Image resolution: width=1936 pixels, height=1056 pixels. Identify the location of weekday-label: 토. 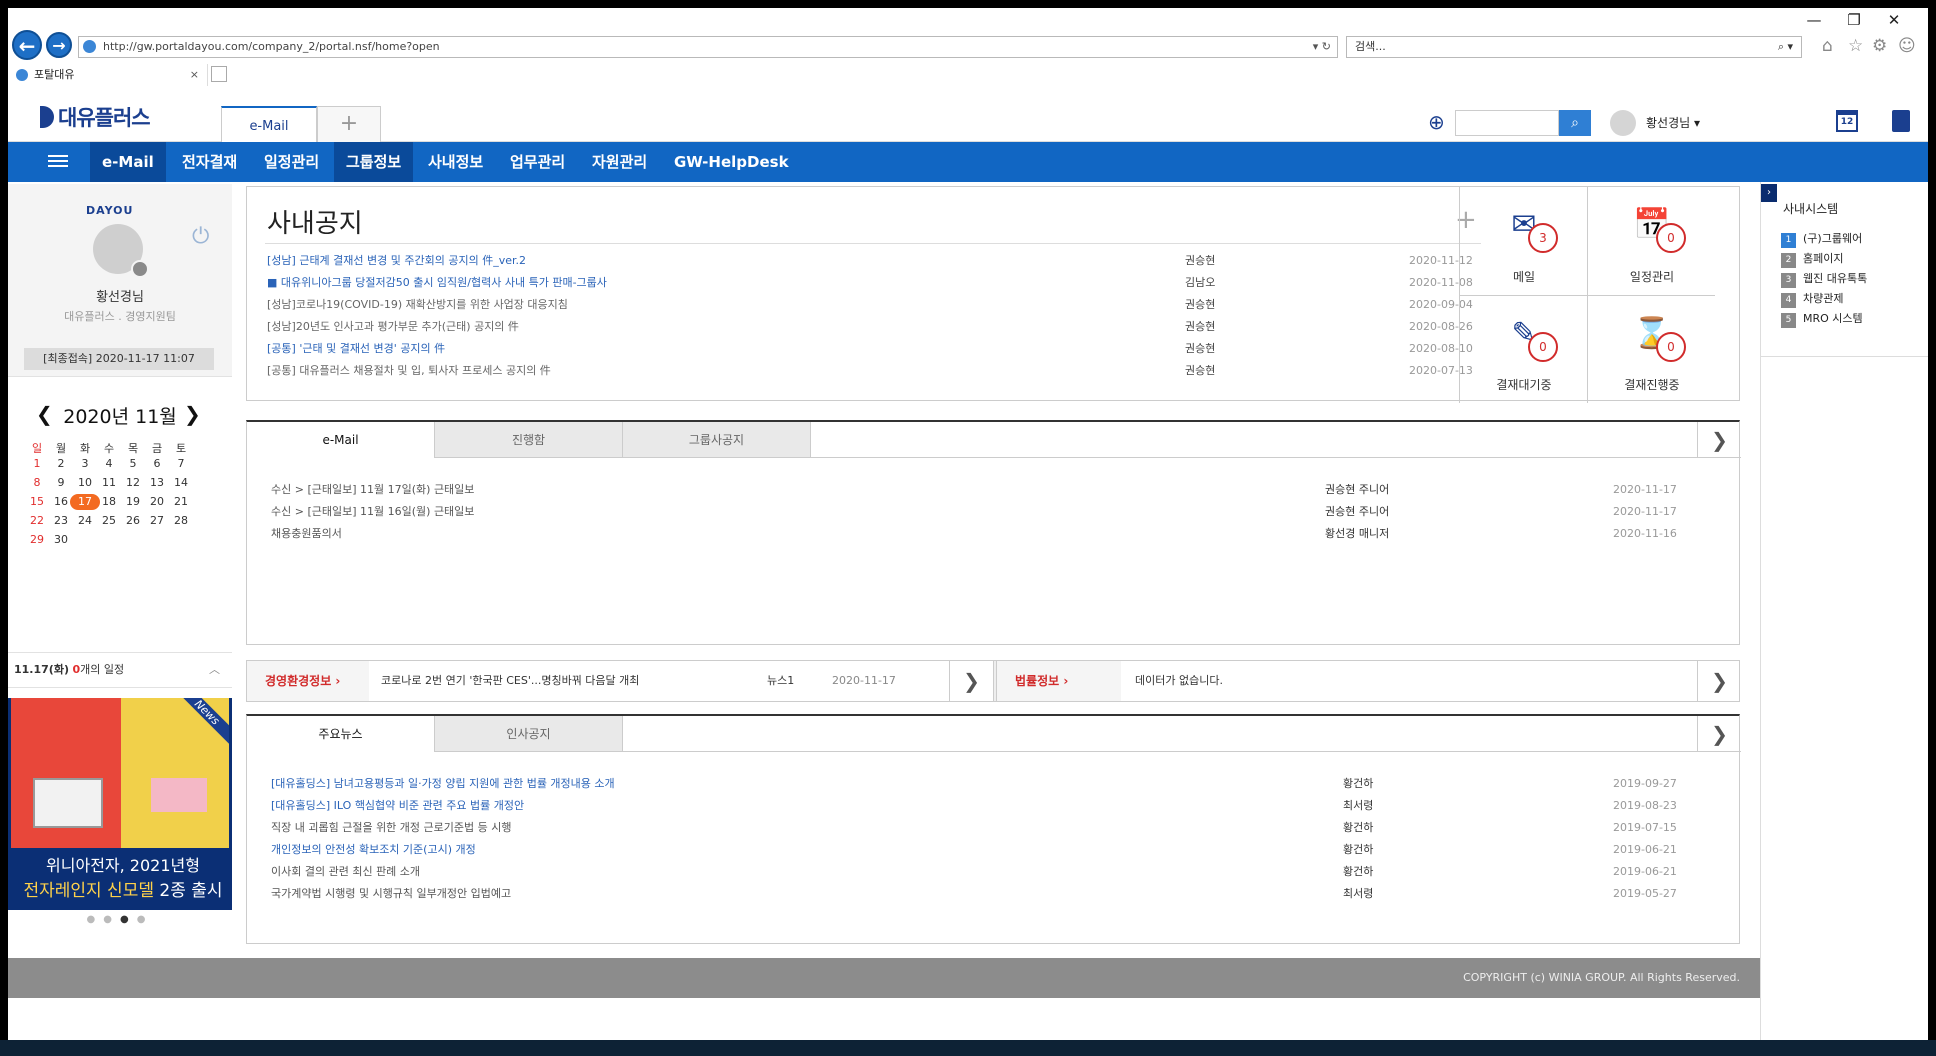
(181, 448).